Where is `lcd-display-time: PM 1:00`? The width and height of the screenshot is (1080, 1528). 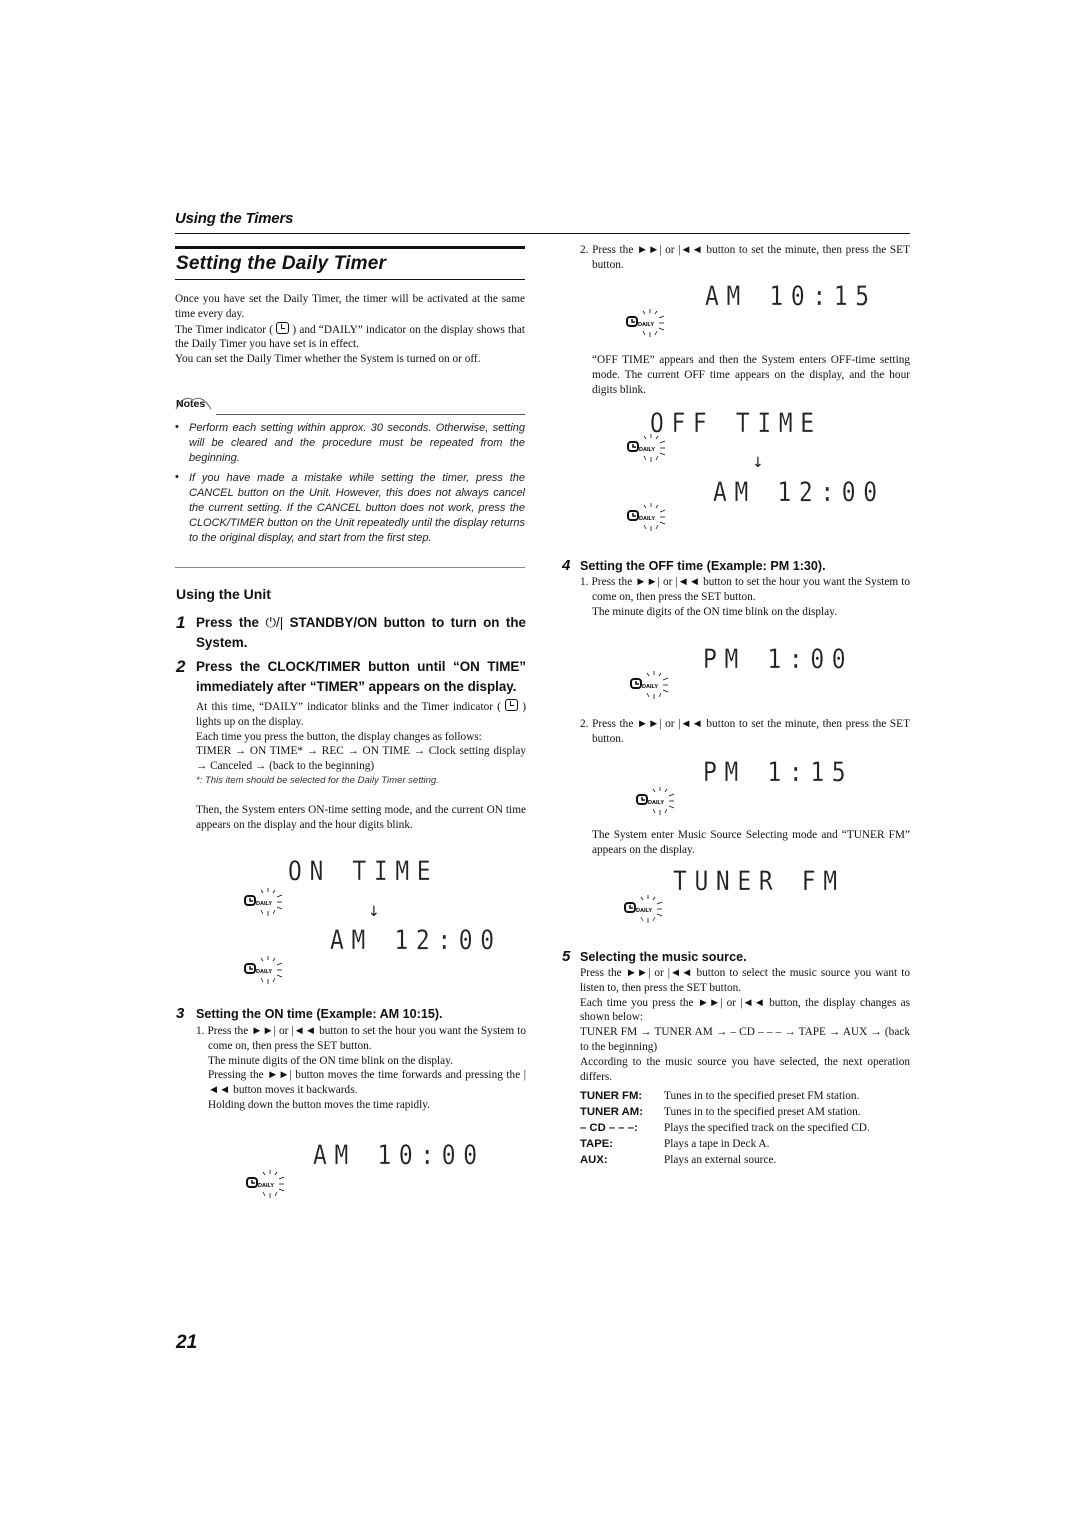 lcd-display-time: PM 1:00 is located at coordinates (778, 659).